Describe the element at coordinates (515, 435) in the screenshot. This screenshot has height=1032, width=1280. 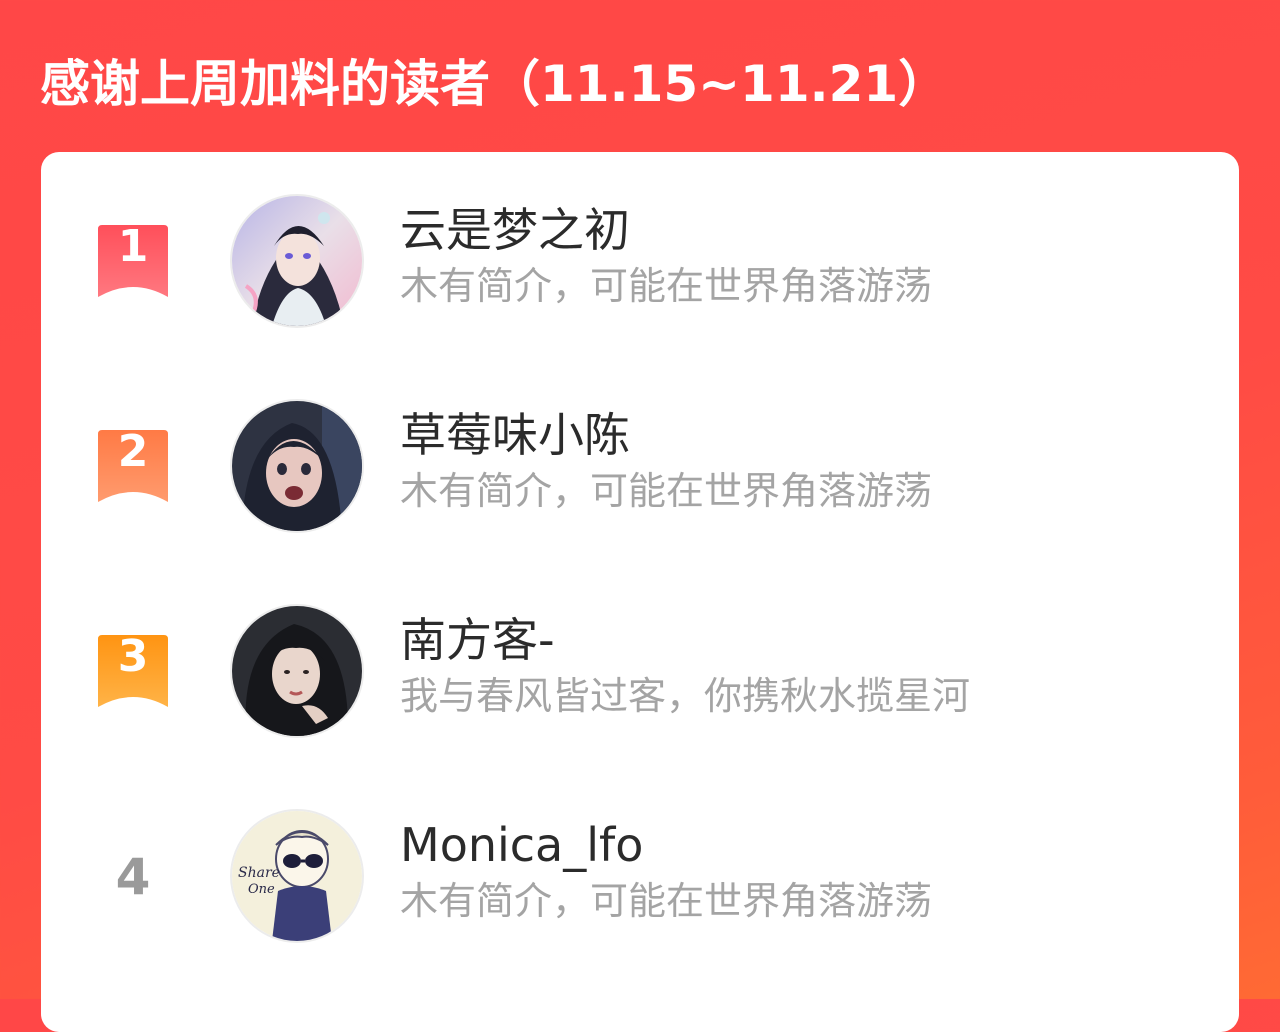
I see `reader-name: 草莓味小陈` at that location.